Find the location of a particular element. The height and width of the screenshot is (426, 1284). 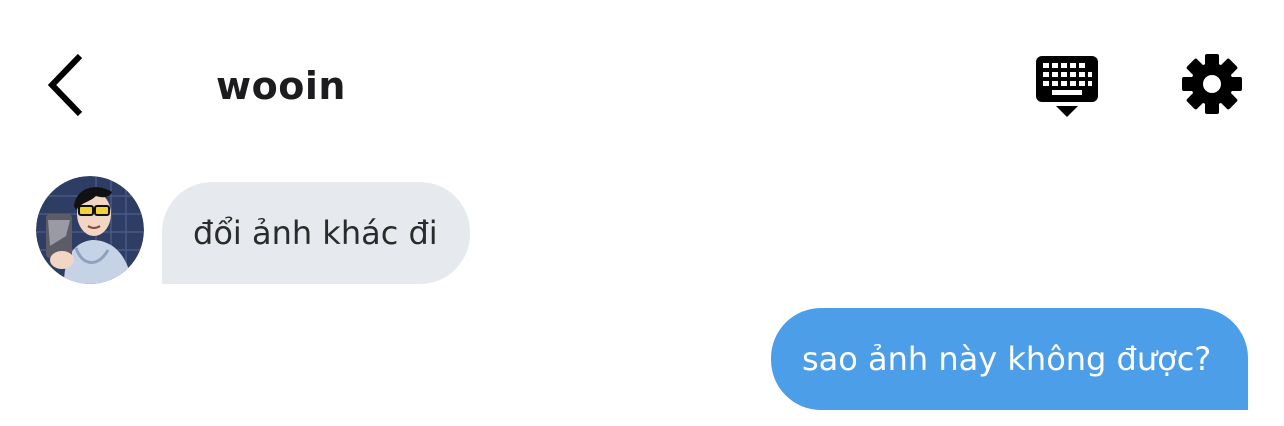

hide-keyboard-button is located at coordinates (1068, 87).